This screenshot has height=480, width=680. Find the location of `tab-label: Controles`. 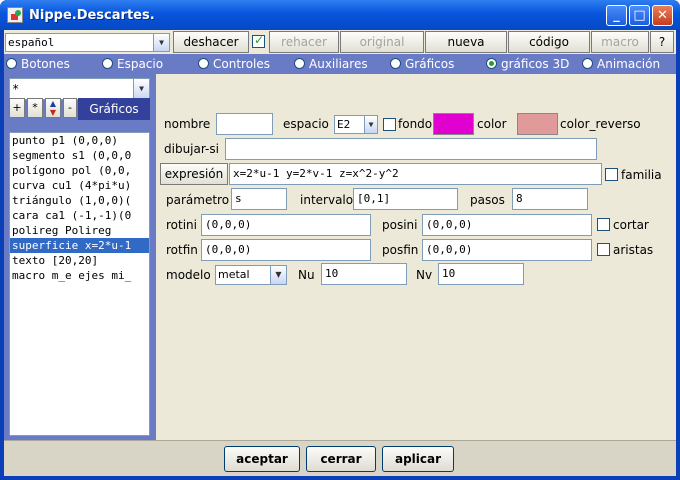

tab-label: Controles is located at coordinates (242, 64).